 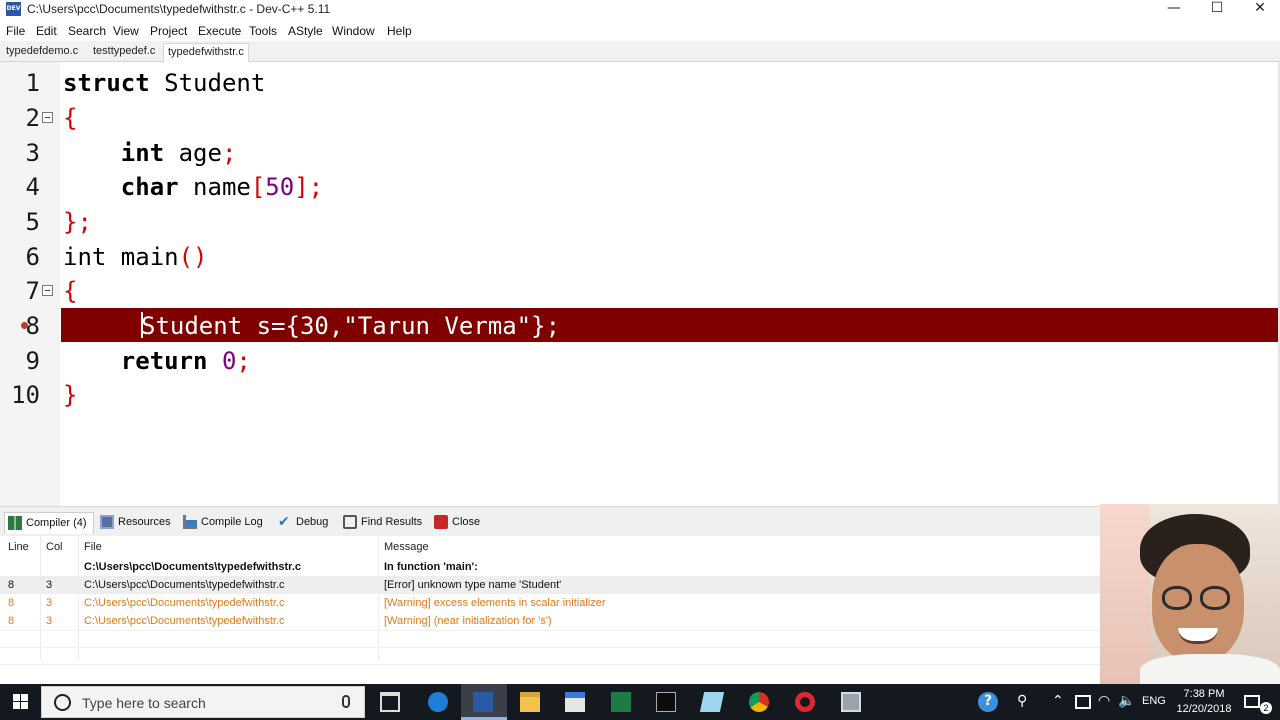 I want to click on tab-compile-log: Compile Log, so click(x=223, y=523).